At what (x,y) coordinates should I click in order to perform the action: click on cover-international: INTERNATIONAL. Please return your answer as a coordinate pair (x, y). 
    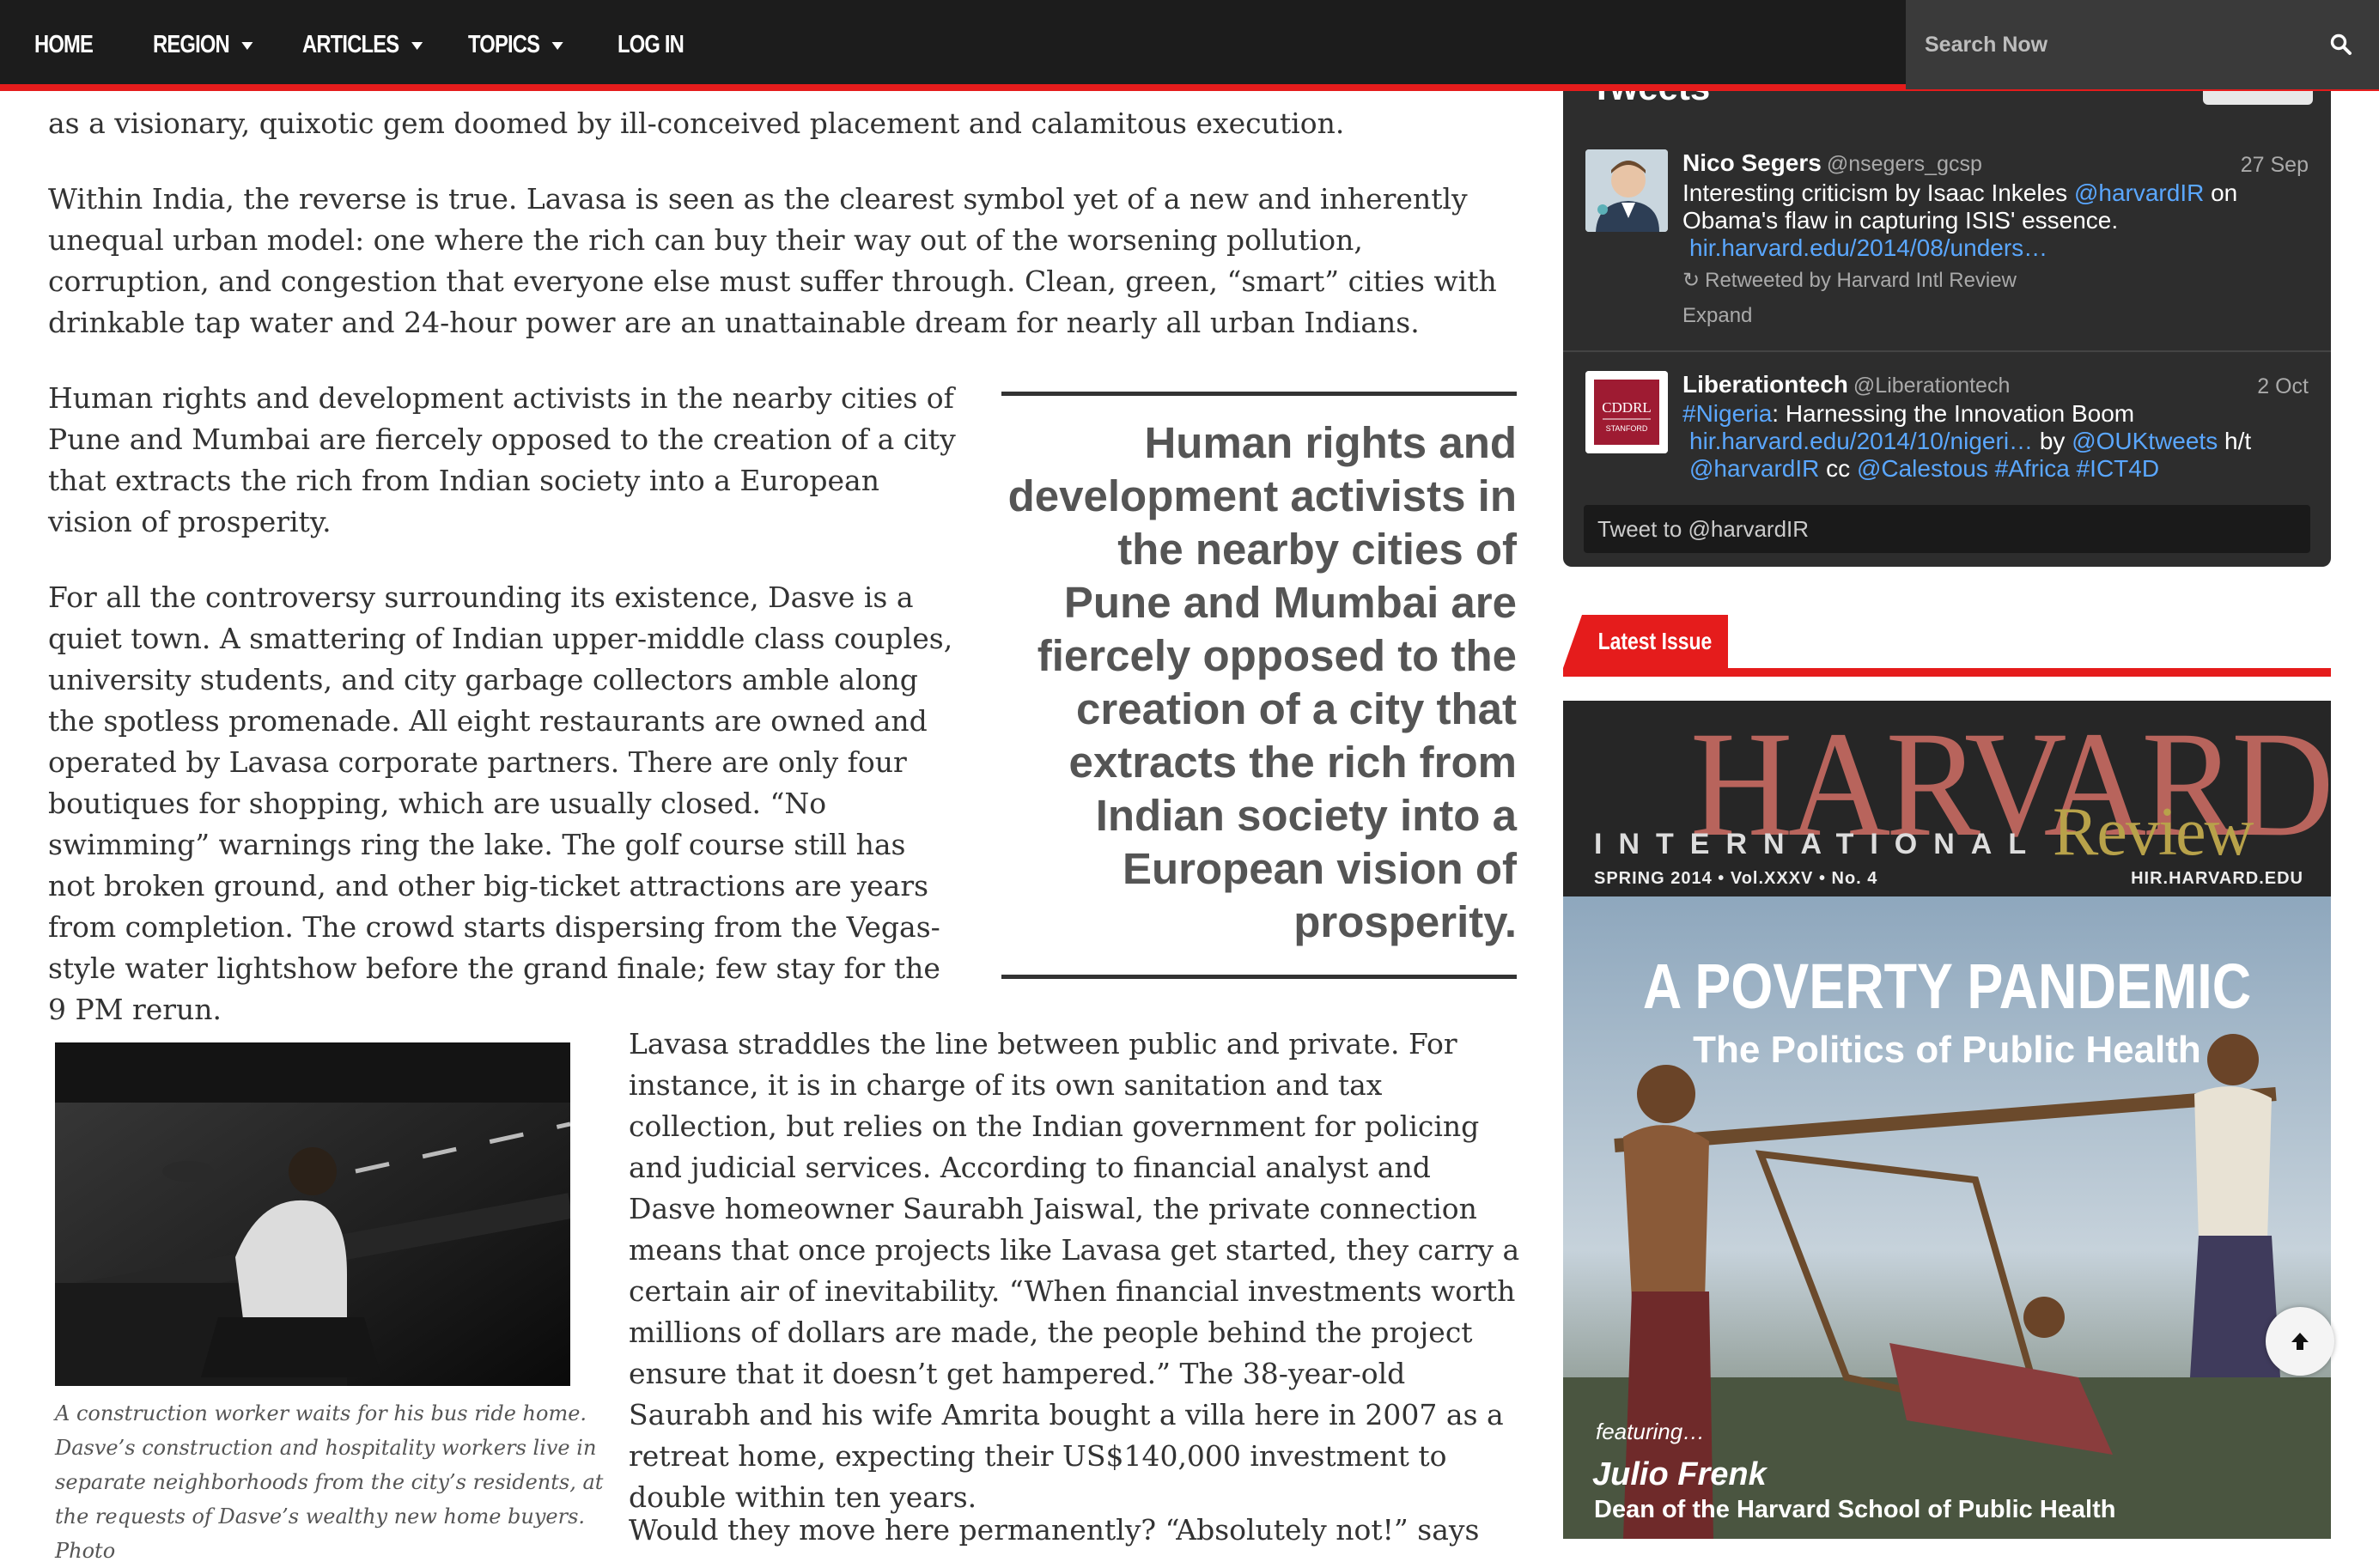
    Looking at the image, I should click on (1818, 844).